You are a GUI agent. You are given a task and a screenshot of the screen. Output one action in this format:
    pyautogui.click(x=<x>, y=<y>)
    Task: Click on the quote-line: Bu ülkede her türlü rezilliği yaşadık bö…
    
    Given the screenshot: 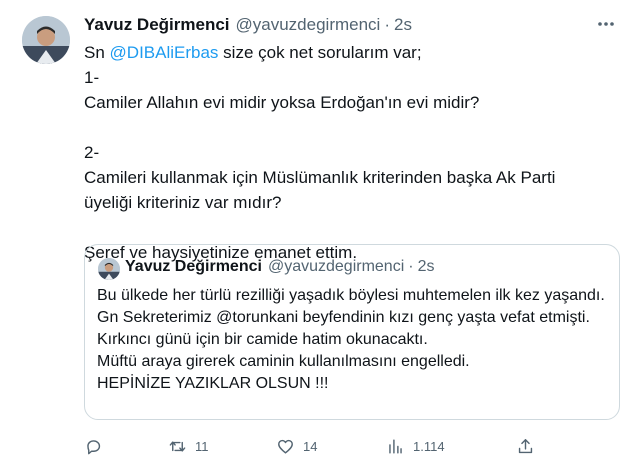 What is the action you would take?
    pyautogui.click(x=351, y=295)
    